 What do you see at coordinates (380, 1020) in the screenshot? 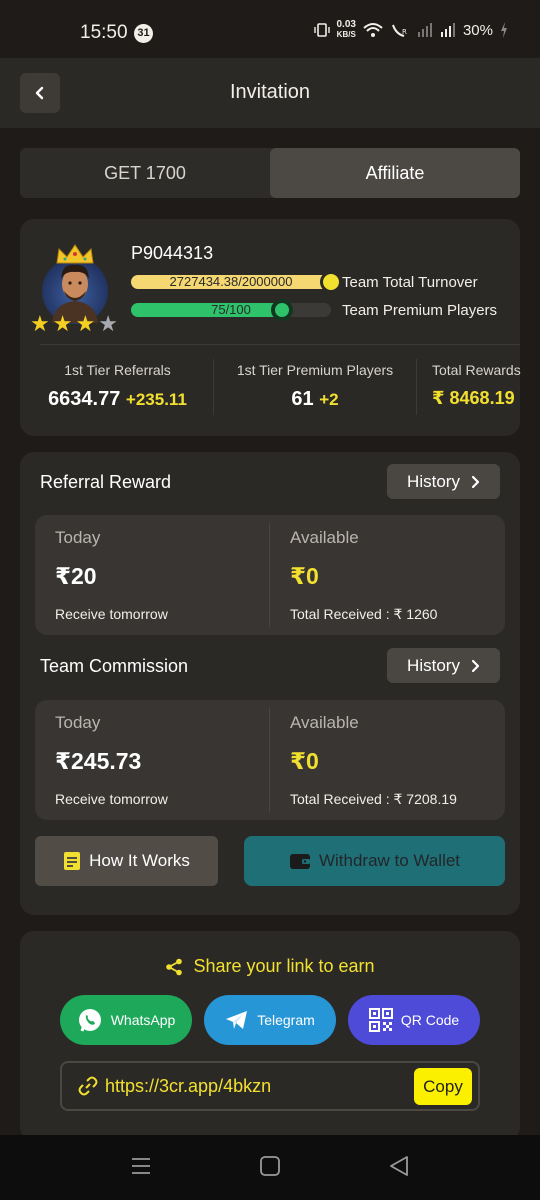
I see `qr-code-icon` at bounding box center [380, 1020].